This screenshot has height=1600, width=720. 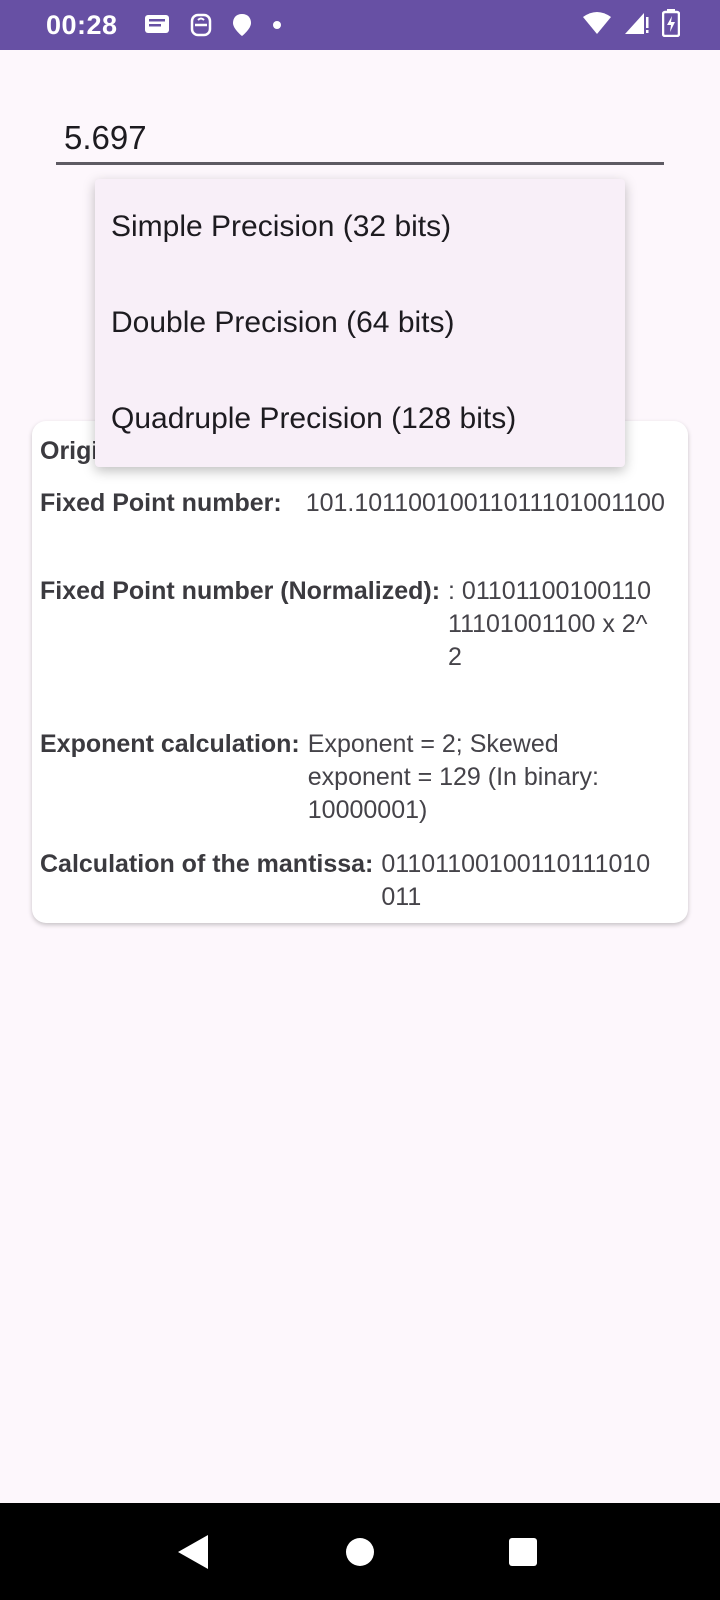 I want to click on wifi-icon, so click(x=597, y=25).